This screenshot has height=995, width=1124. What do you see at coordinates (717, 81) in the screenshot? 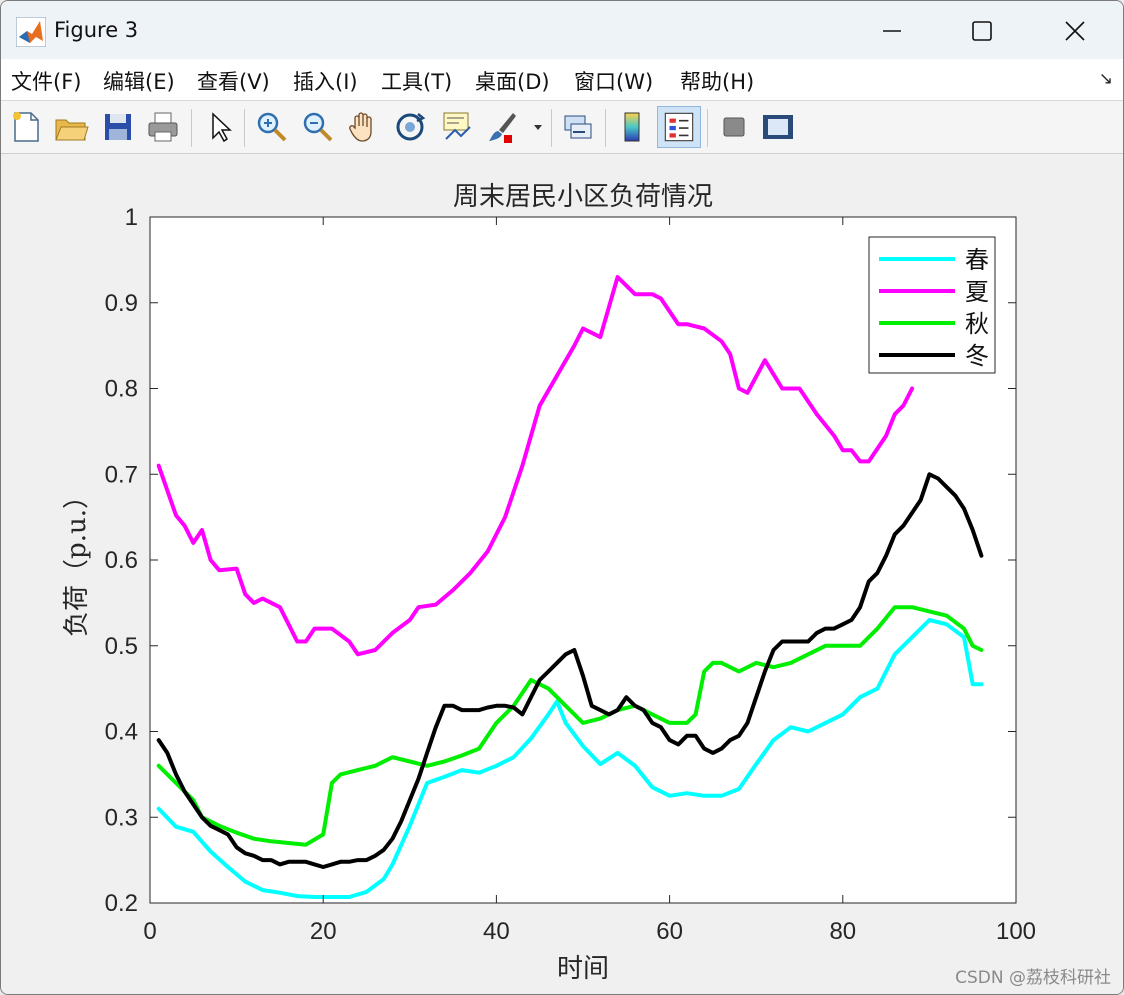
I see `menu-help: 帮助(H)` at bounding box center [717, 81].